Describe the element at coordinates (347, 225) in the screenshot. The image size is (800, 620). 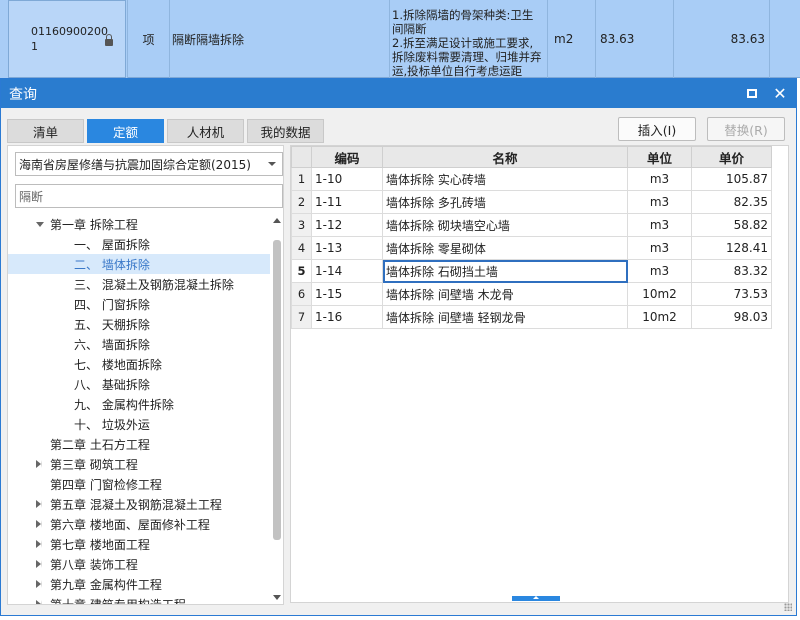
I see `quota-code: 1-12` at that location.